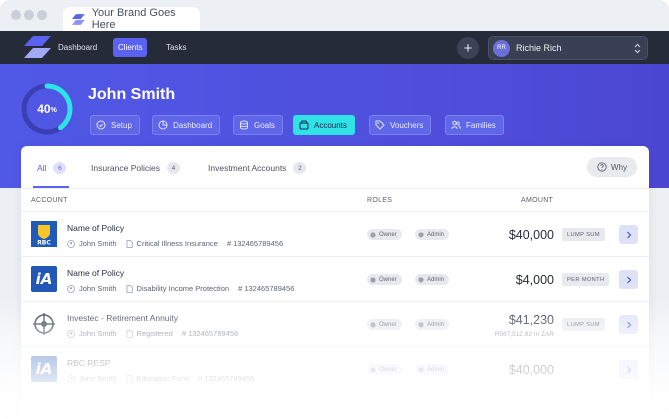  I want to click on tab-vouchers: Vouchers, so click(400, 125).